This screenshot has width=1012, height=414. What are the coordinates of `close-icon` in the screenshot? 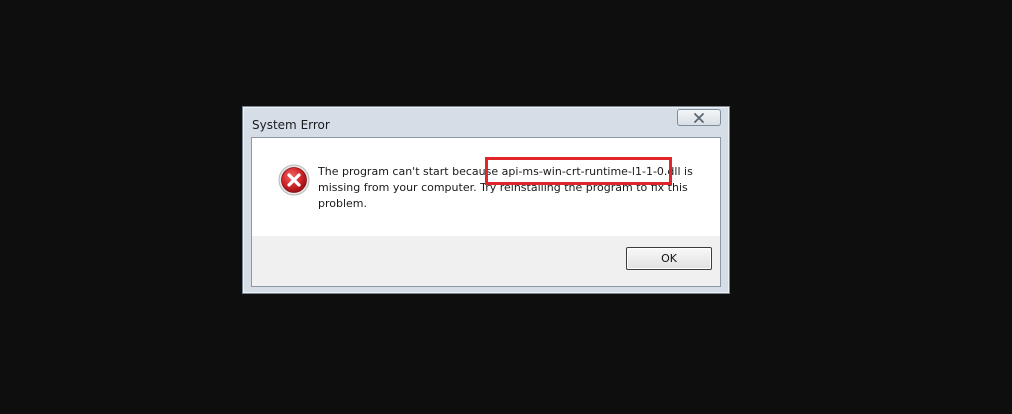 It's located at (699, 117).